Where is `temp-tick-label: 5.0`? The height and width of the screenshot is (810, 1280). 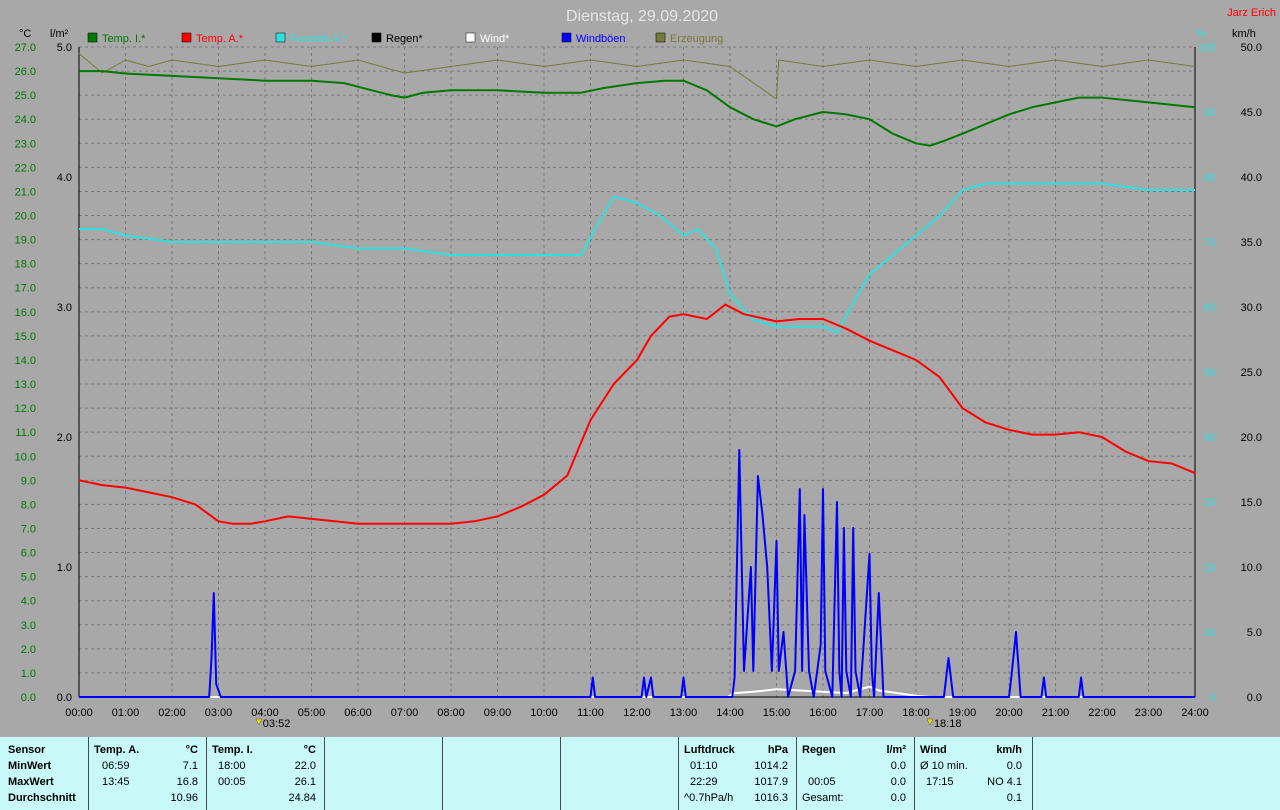 temp-tick-label: 5.0 is located at coordinates (28, 578).